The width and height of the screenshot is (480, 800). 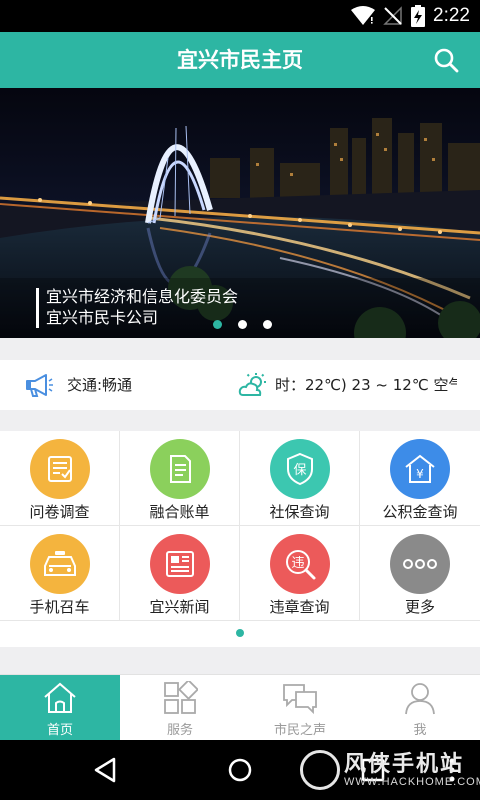 I want to click on caption-line-1: 宜兴市经济和信息化委员会, so click(x=142, y=296).